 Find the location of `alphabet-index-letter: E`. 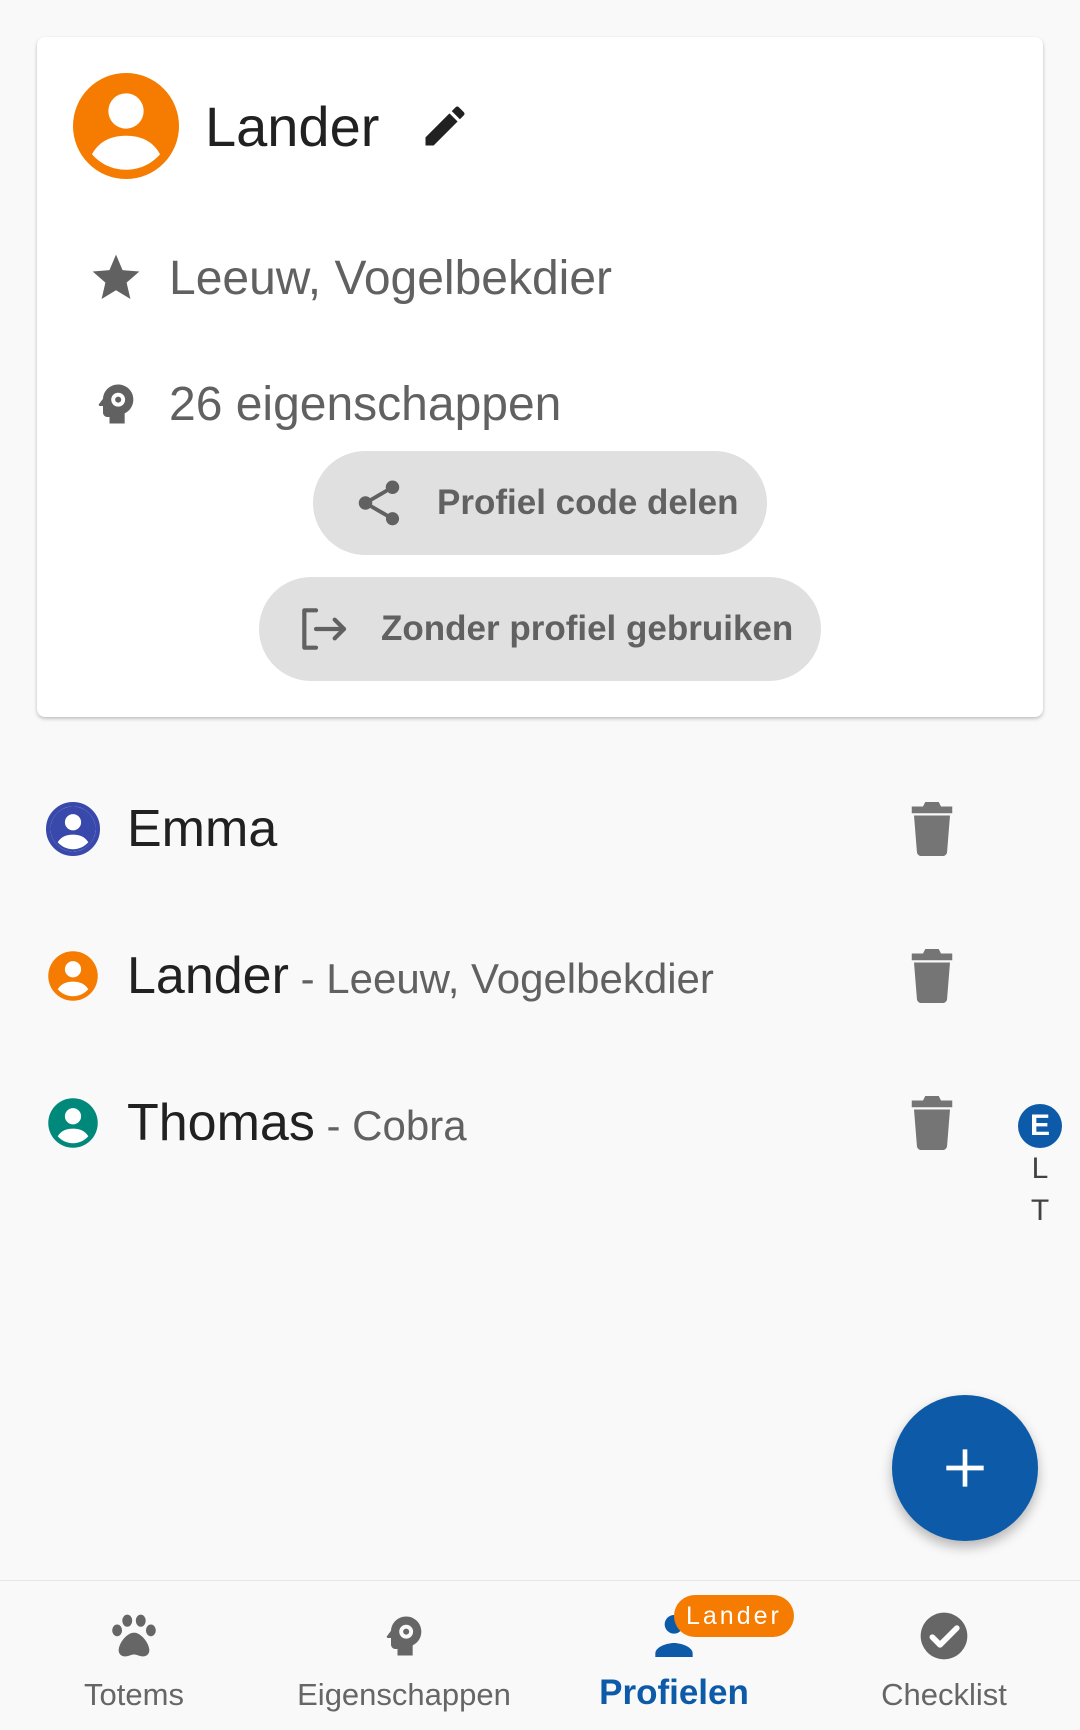

alphabet-index-letter: E is located at coordinates (1040, 1126).